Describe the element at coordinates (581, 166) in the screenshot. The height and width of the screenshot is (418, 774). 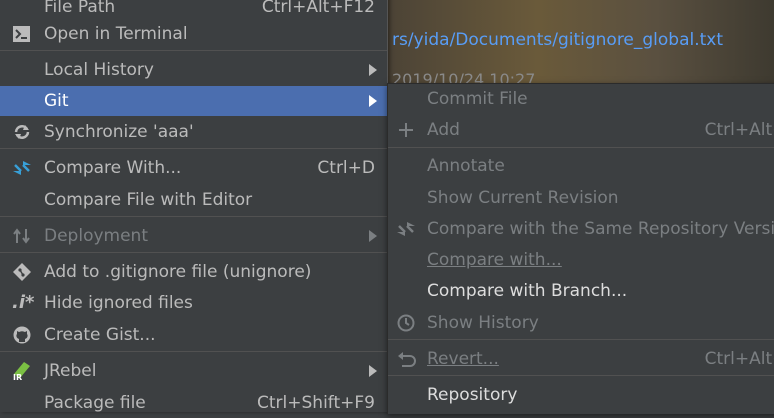
I see `submenu-item-annotate: Annotate` at that location.